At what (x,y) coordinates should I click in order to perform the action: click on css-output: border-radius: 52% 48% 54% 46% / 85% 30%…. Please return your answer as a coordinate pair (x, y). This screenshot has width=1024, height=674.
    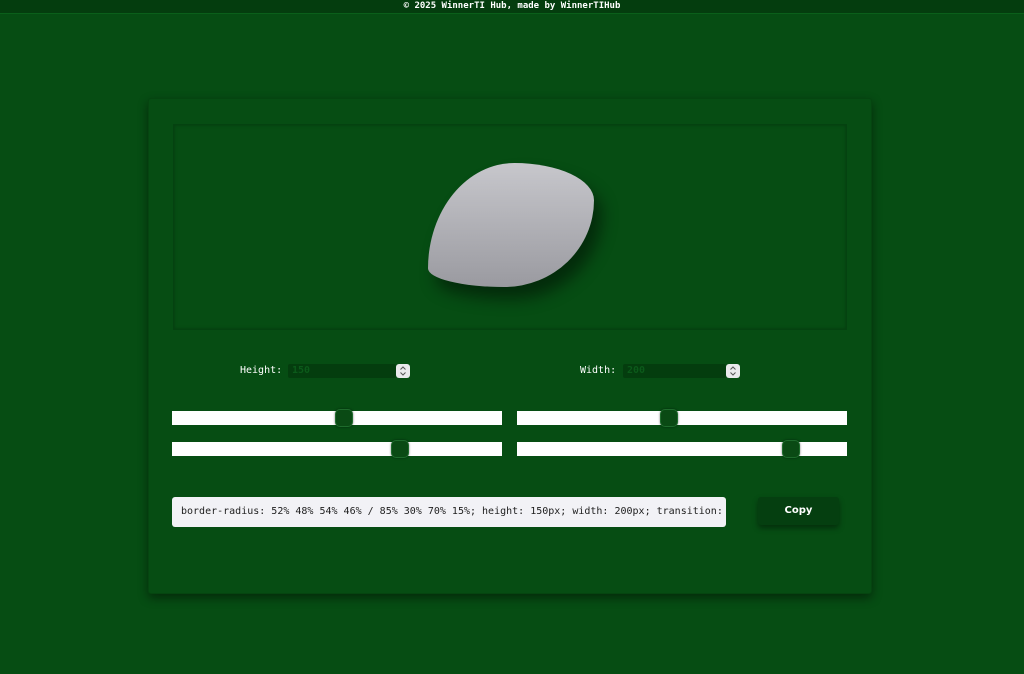
    Looking at the image, I should click on (449, 512).